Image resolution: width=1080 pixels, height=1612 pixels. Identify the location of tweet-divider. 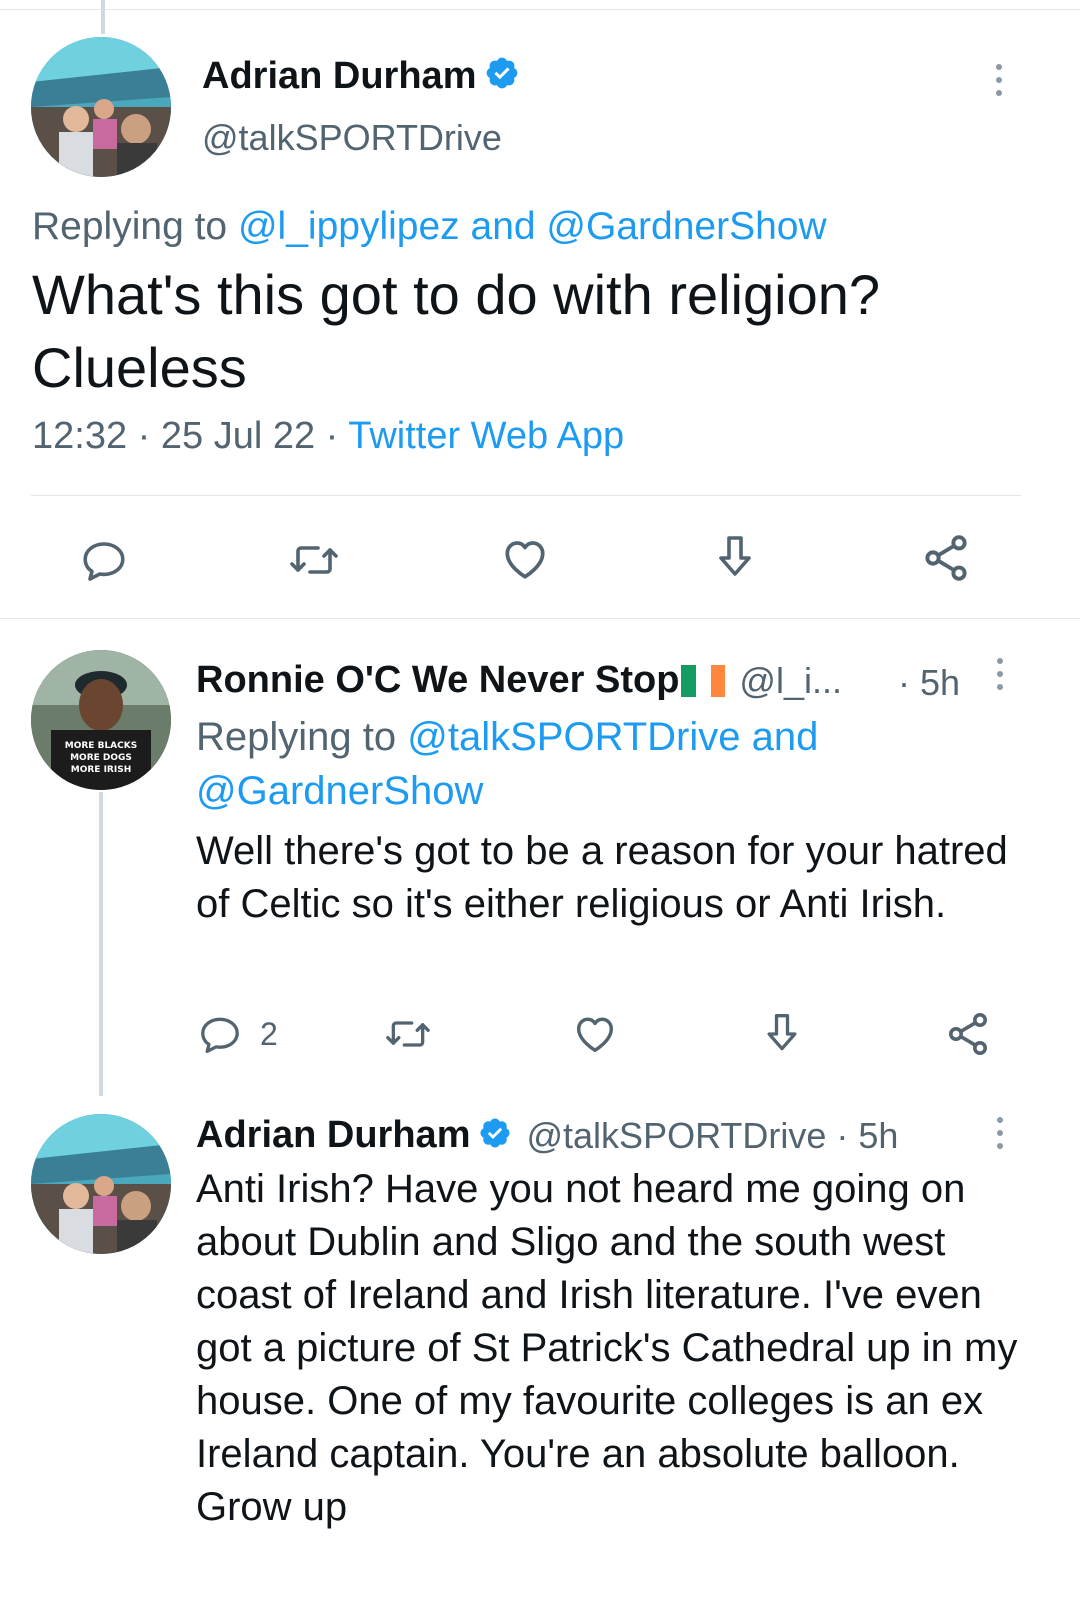
(540, 618).